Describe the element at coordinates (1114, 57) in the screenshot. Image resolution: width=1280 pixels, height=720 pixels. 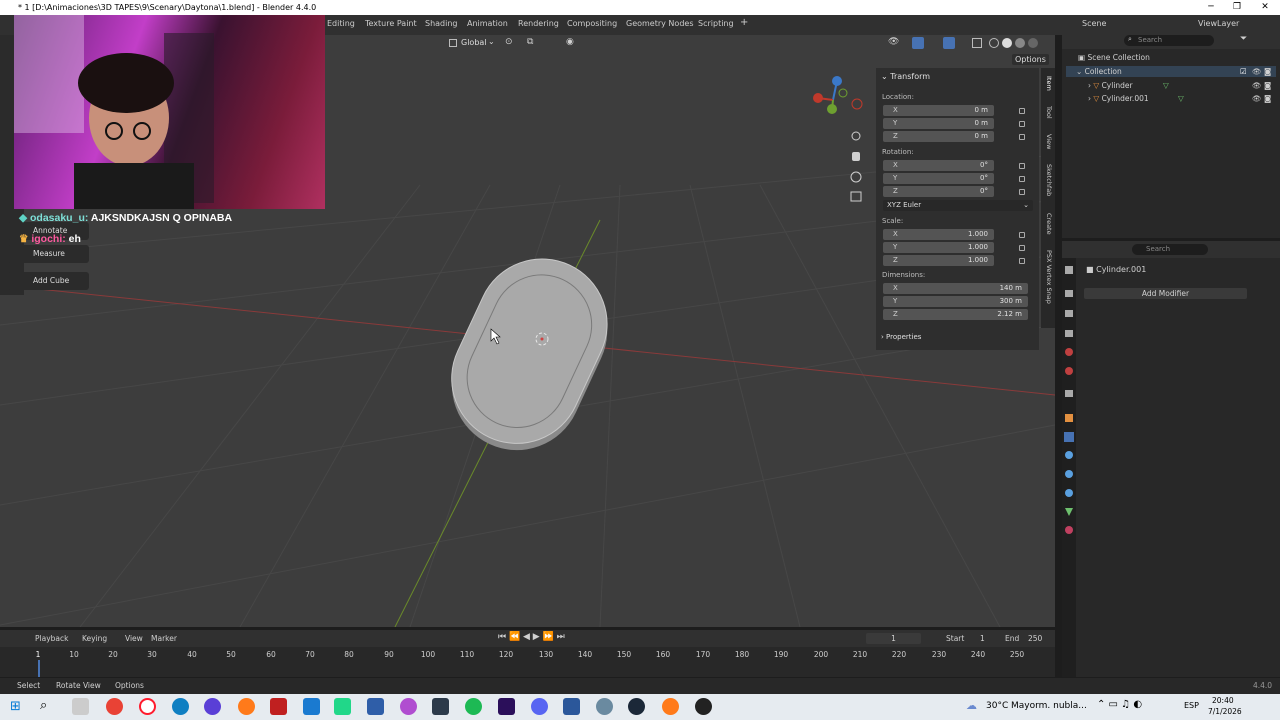
I see `outliner-scene-collection: ▣ Scene Collection` at that location.